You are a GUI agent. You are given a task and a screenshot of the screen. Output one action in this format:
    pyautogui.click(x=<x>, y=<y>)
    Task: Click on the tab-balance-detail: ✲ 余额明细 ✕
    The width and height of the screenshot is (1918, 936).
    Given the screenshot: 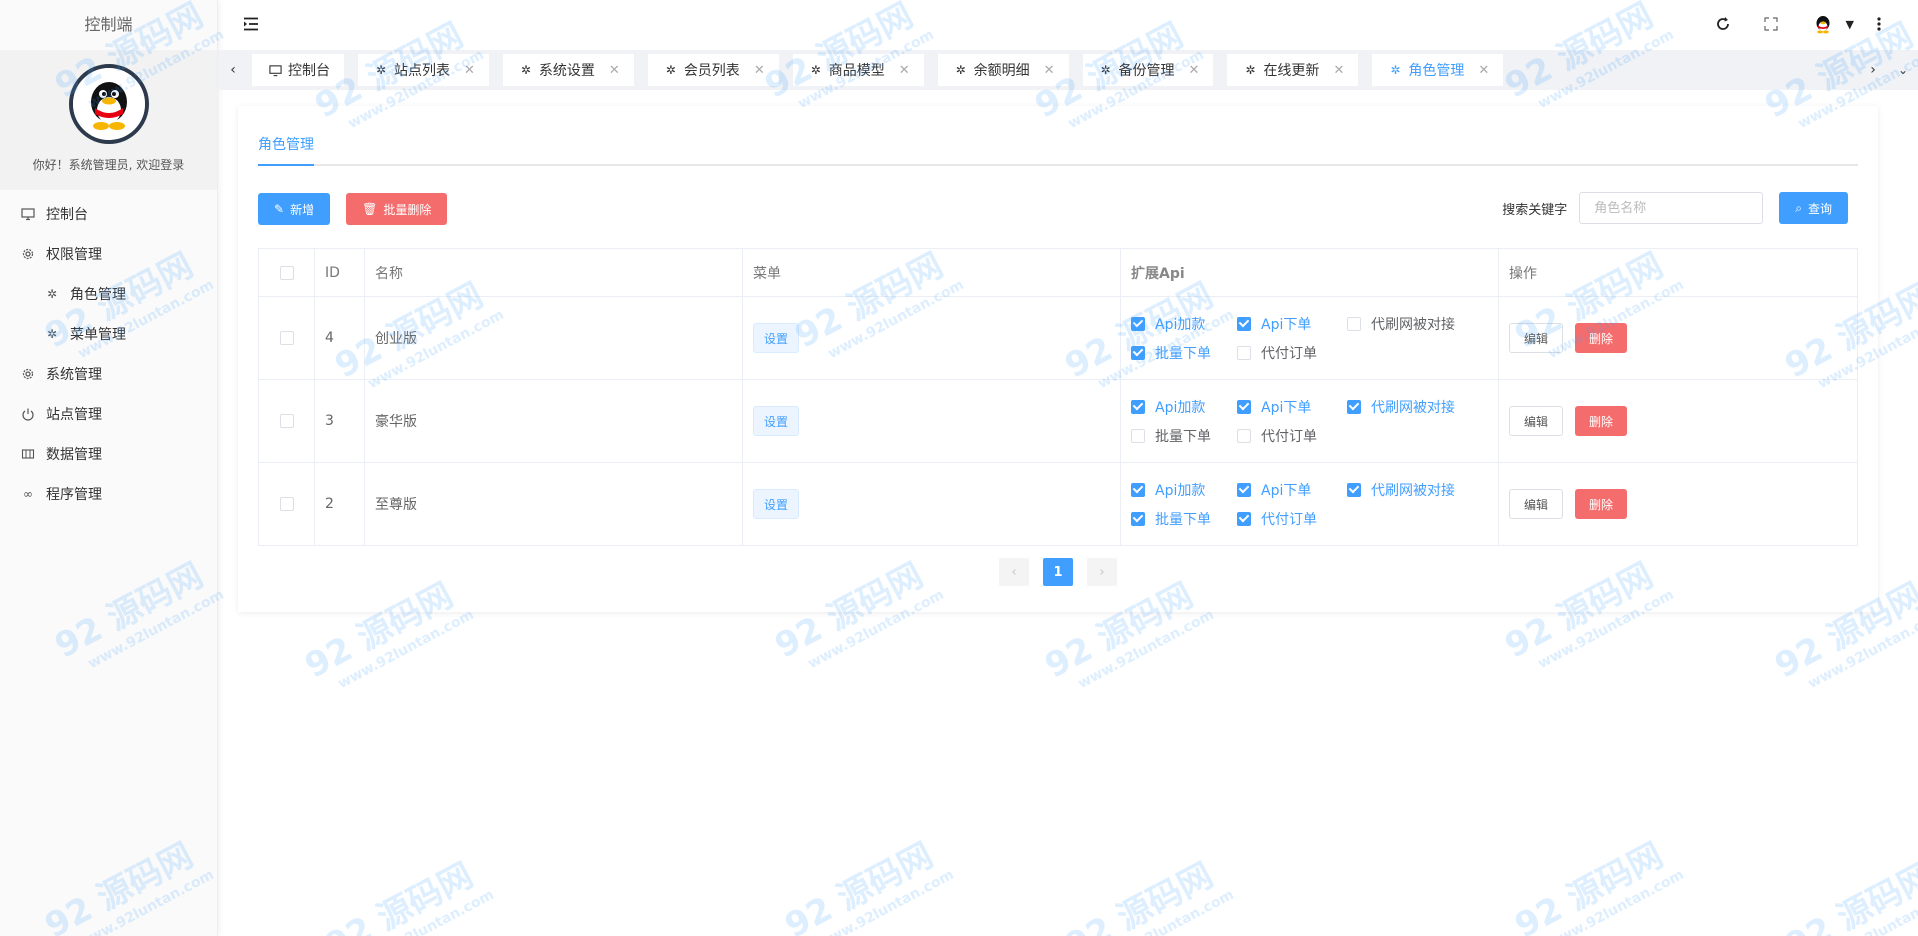 What is the action you would take?
    pyautogui.click(x=1003, y=70)
    